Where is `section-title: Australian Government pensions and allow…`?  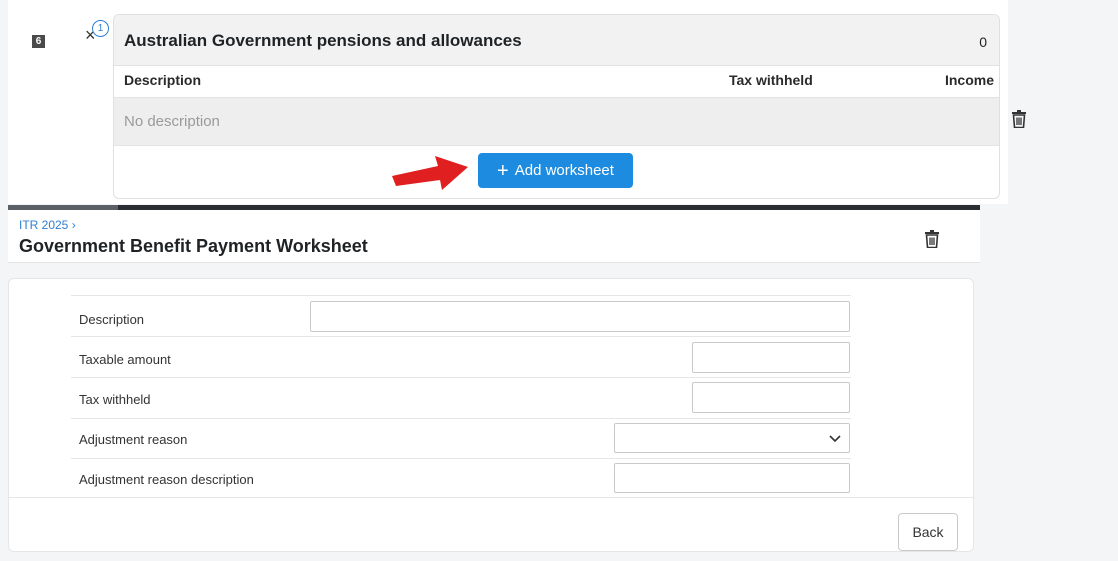 section-title: Australian Government pensions and allow… is located at coordinates (323, 40).